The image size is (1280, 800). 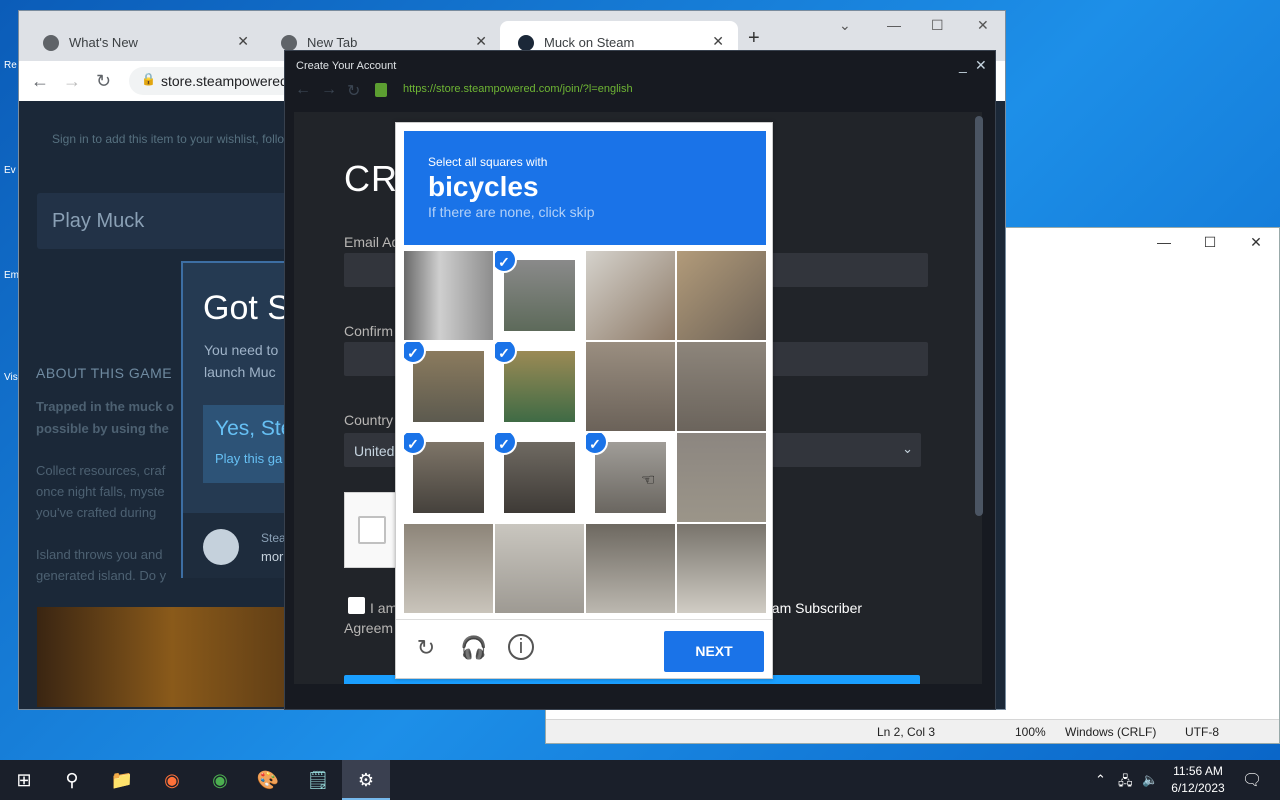 I want to click on description-line: Collect resources, craf, so click(x=101, y=470).